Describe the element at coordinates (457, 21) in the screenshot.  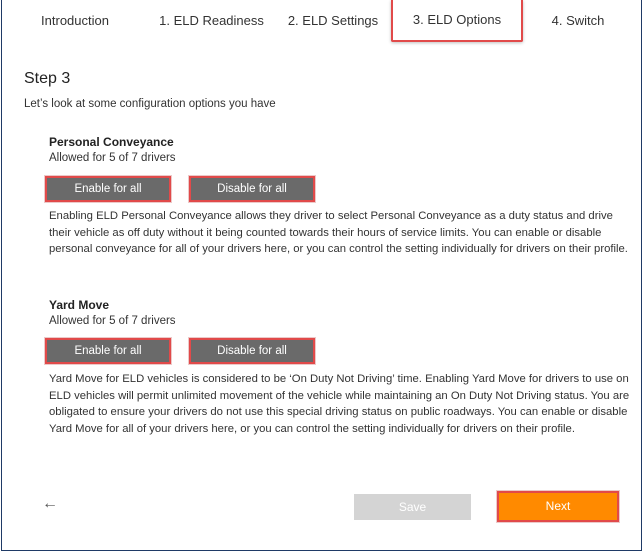
I see `tab-eld-options: 3. ELD Options` at that location.